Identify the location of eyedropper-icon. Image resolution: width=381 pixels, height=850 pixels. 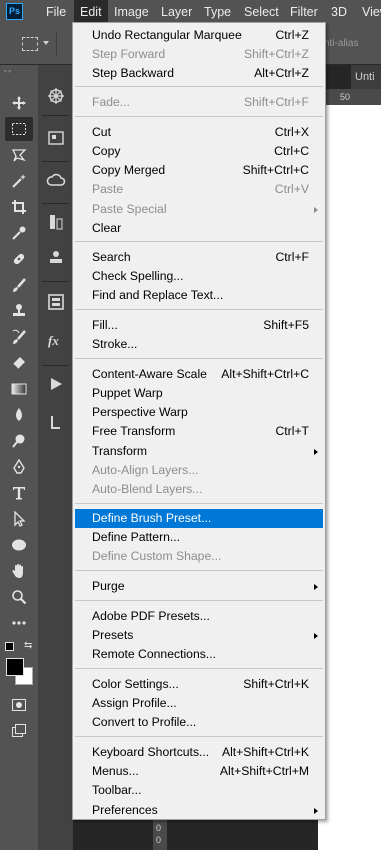
(19, 233).